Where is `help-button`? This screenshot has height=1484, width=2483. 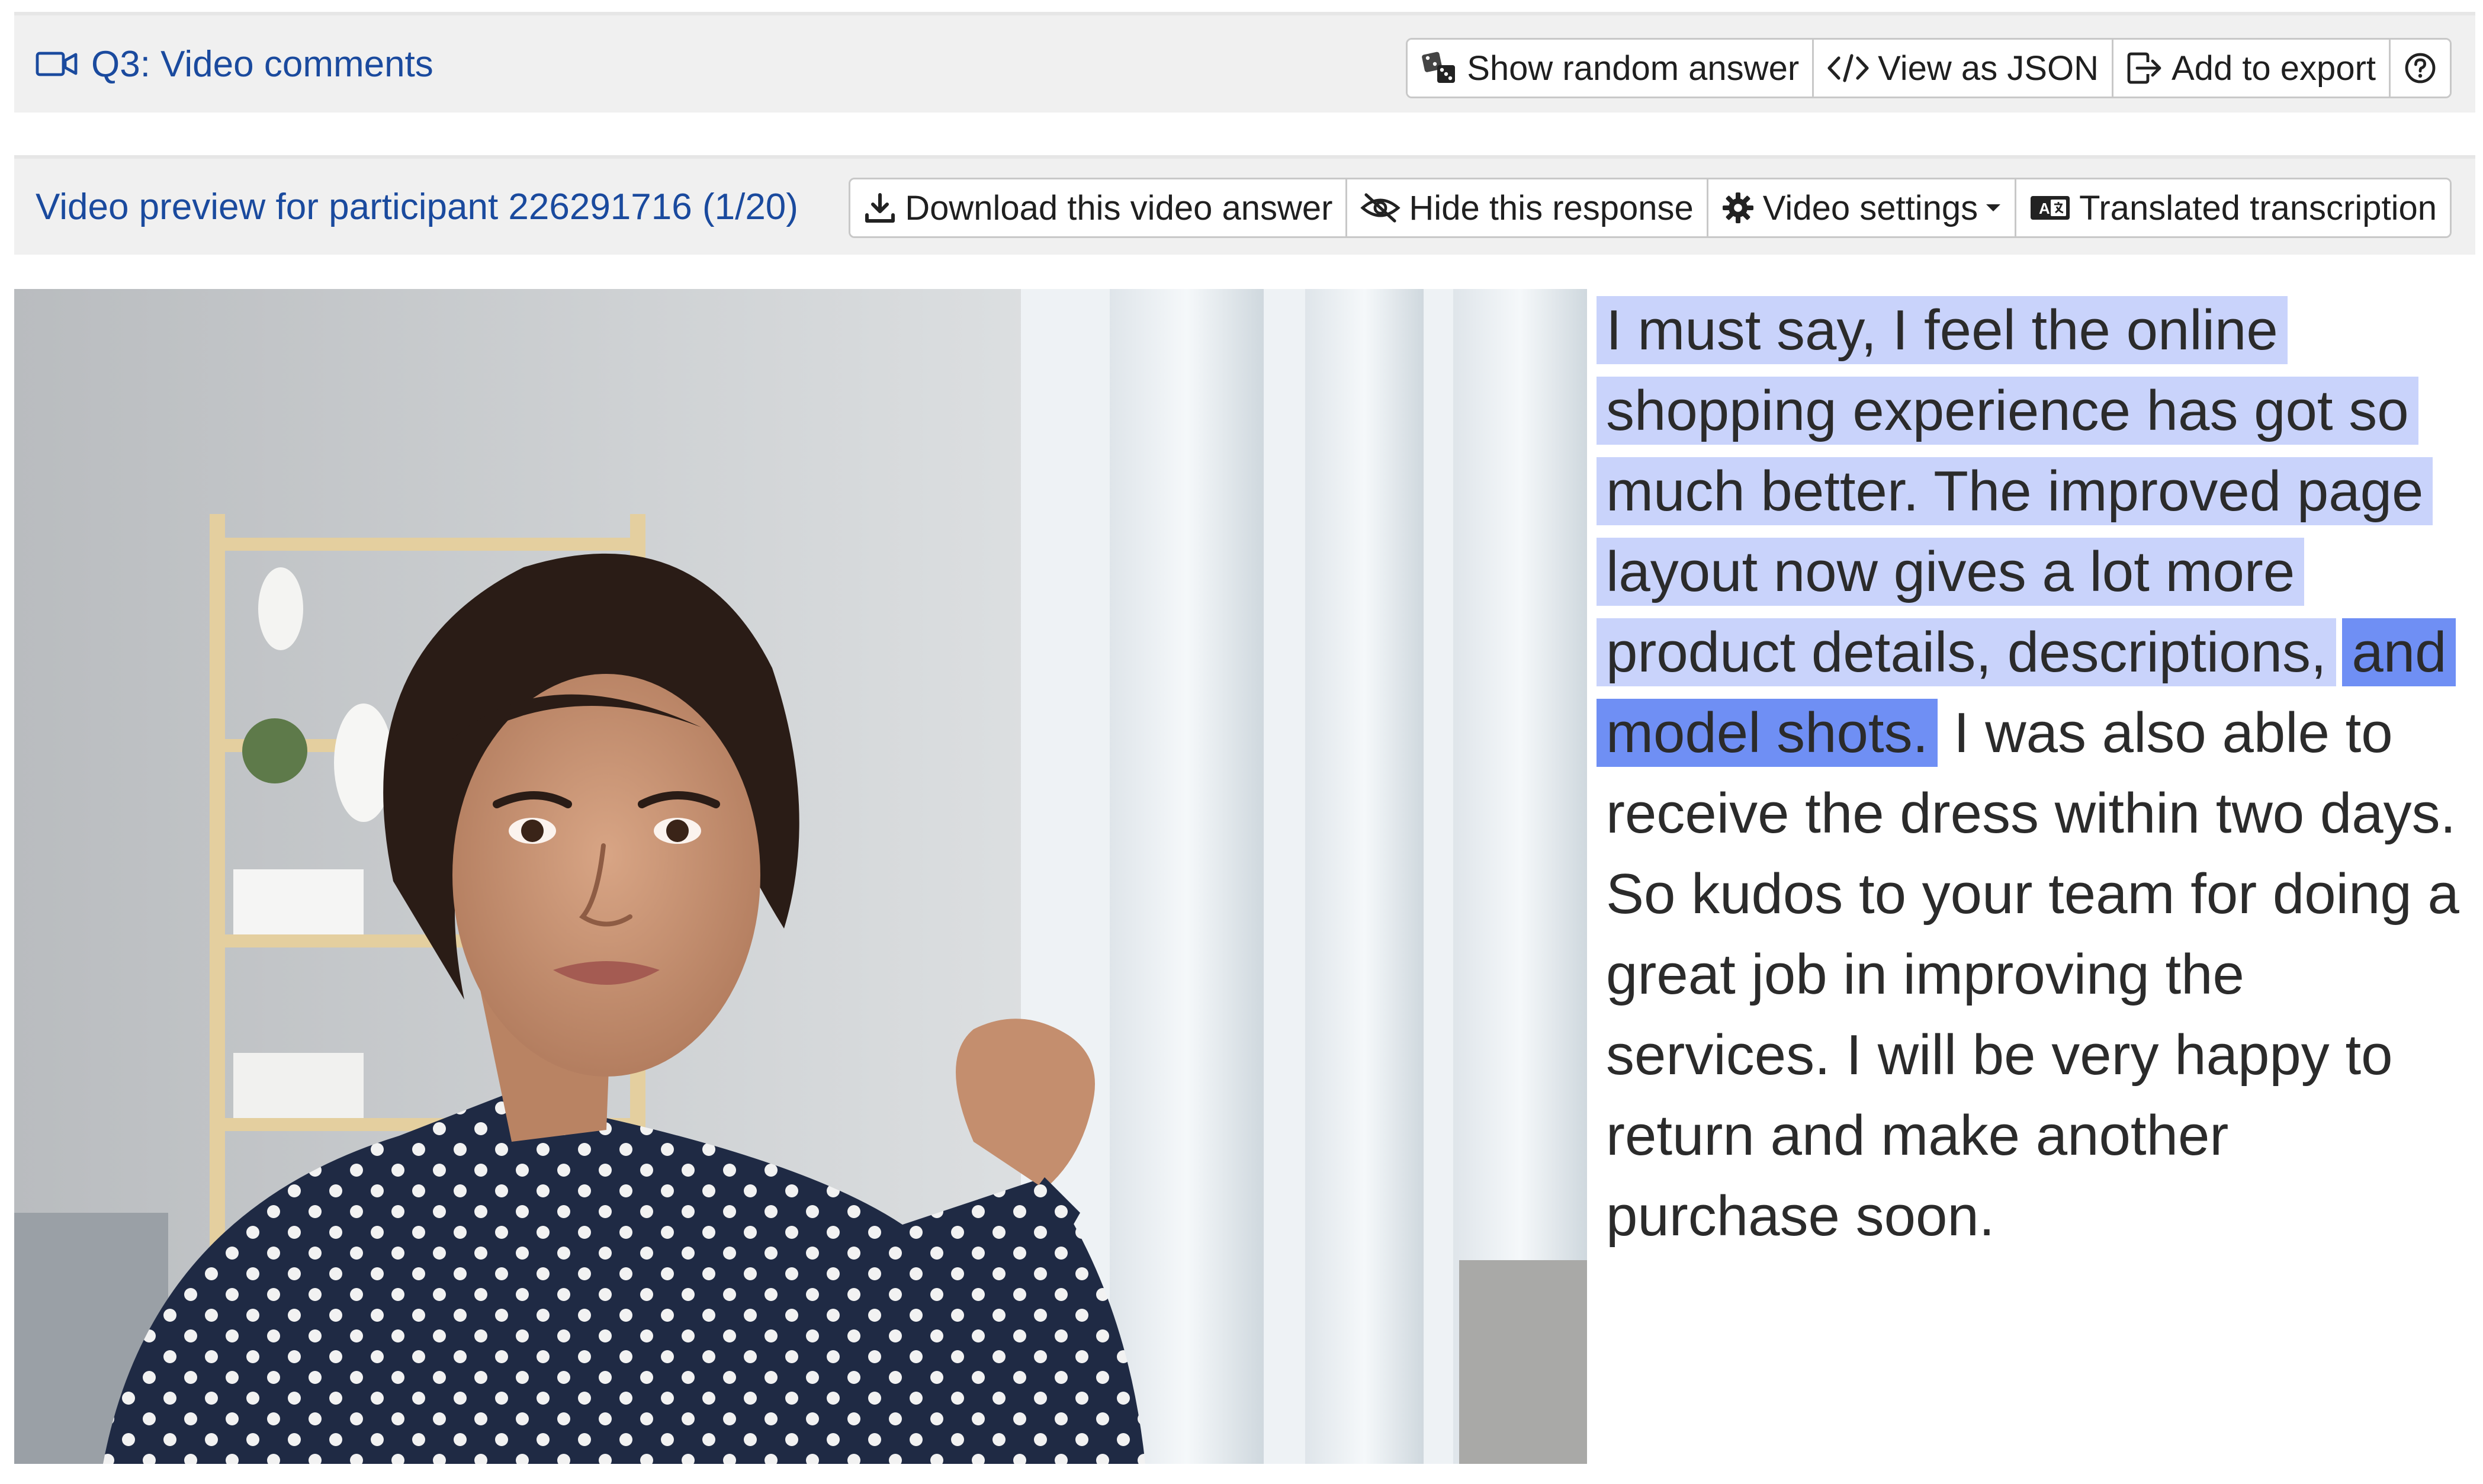
help-button is located at coordinates (2420, 68).